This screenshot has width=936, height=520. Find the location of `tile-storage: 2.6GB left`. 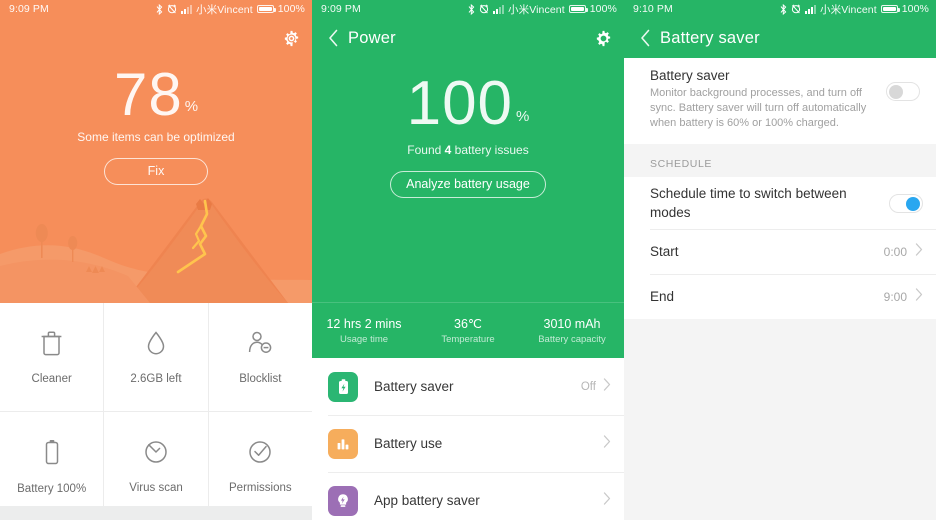

tile-storage: 2.6GB left is located at coordinates (155, 357).